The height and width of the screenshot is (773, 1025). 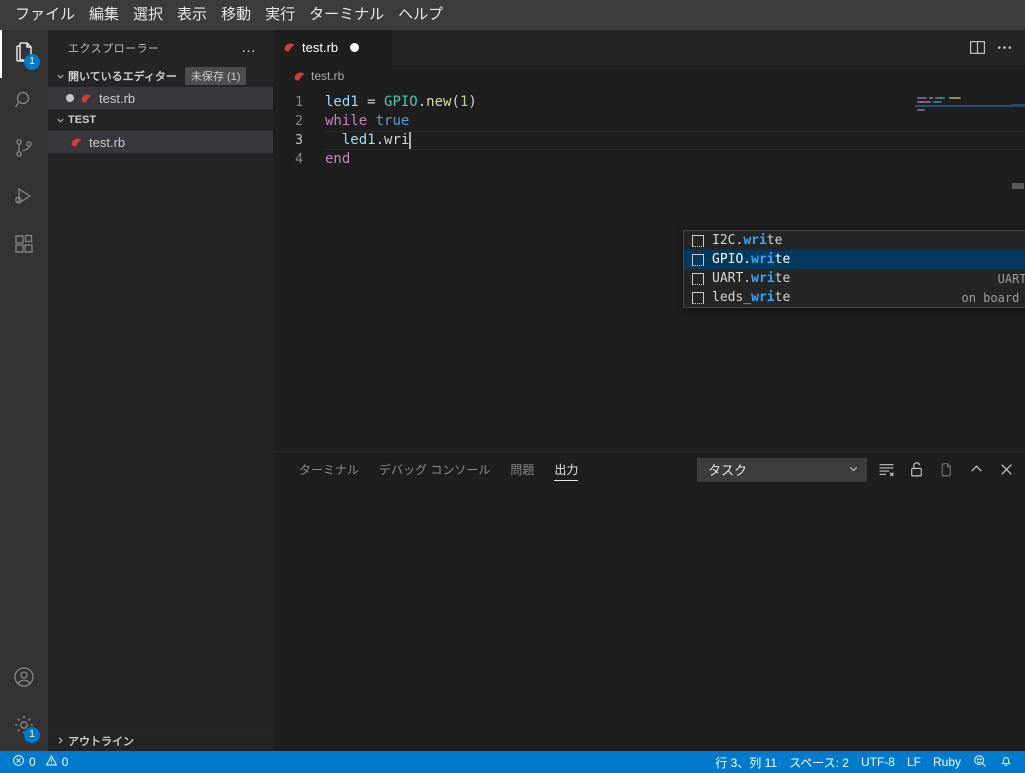 What do you see at coordinates (45, 15) in the screenshot?
I see `menu-file: ファイル` at bounding box center [45, 15].